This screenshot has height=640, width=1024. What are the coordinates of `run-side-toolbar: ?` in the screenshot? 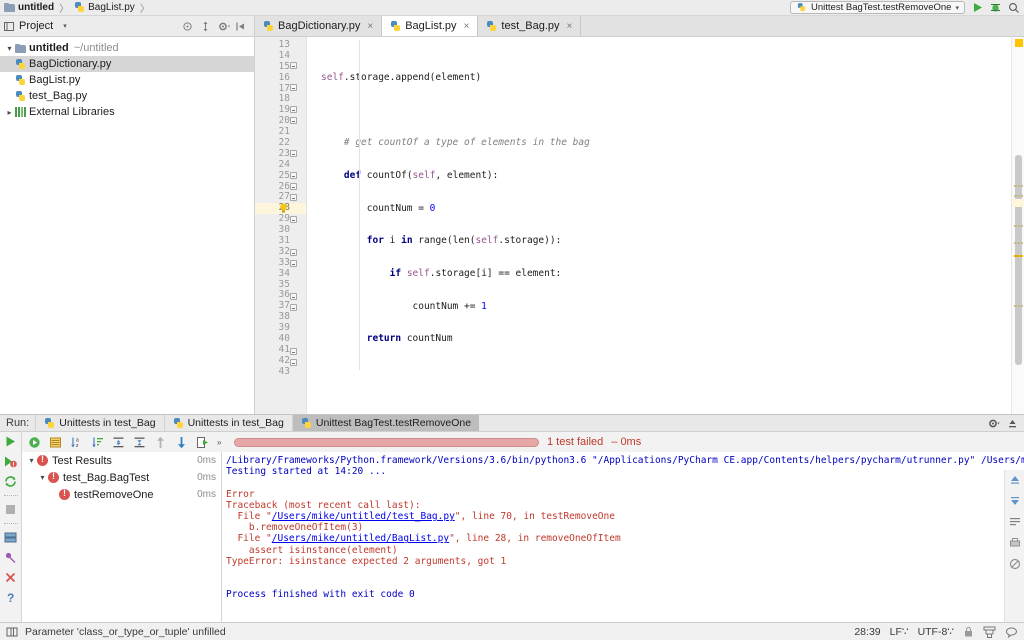 It's located at (11, 527).